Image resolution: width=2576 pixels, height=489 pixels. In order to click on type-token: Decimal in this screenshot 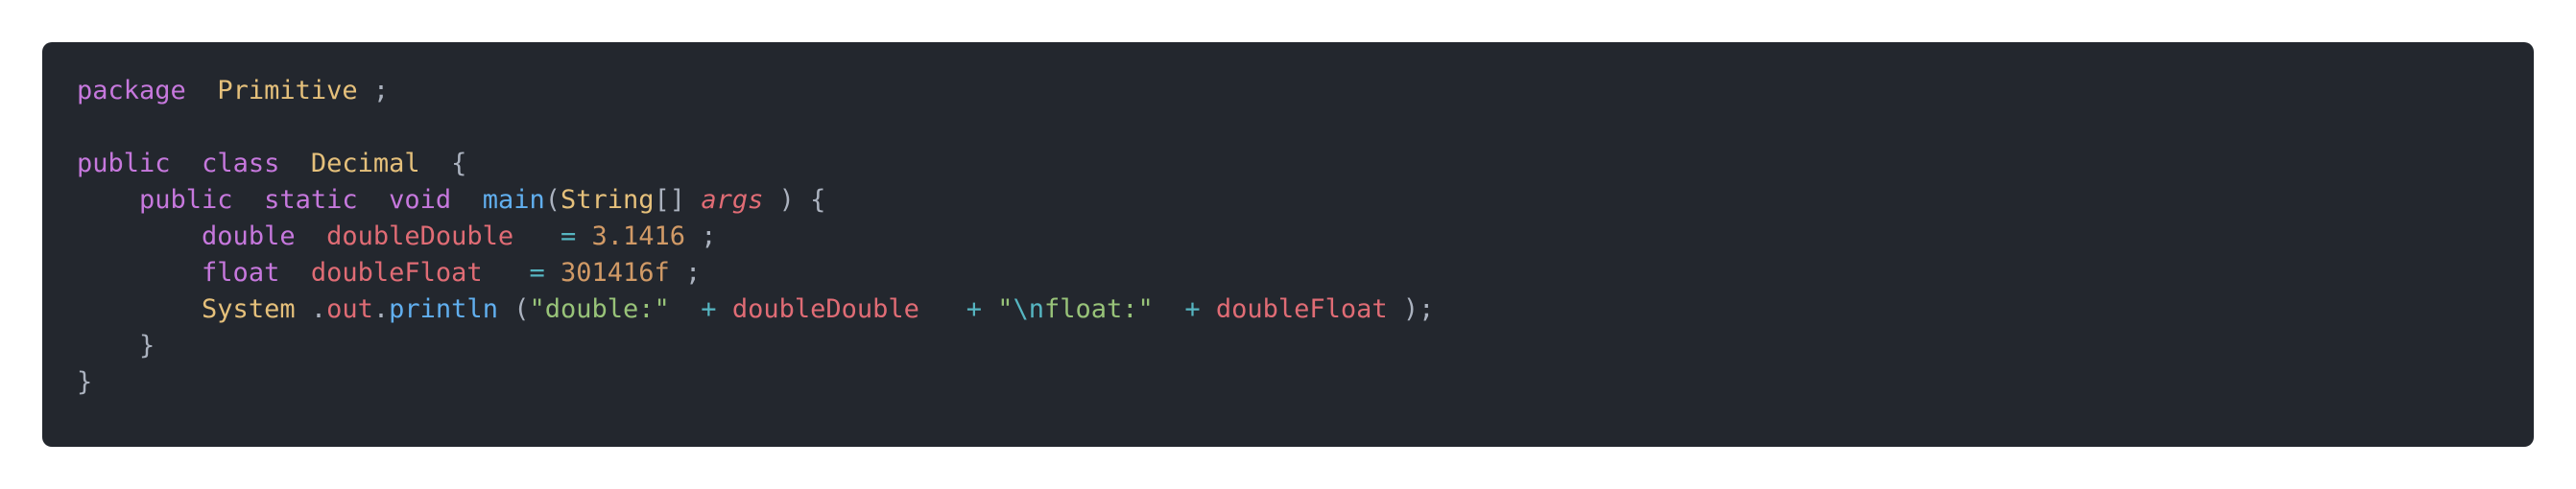, I will do `click(365, 163)`.